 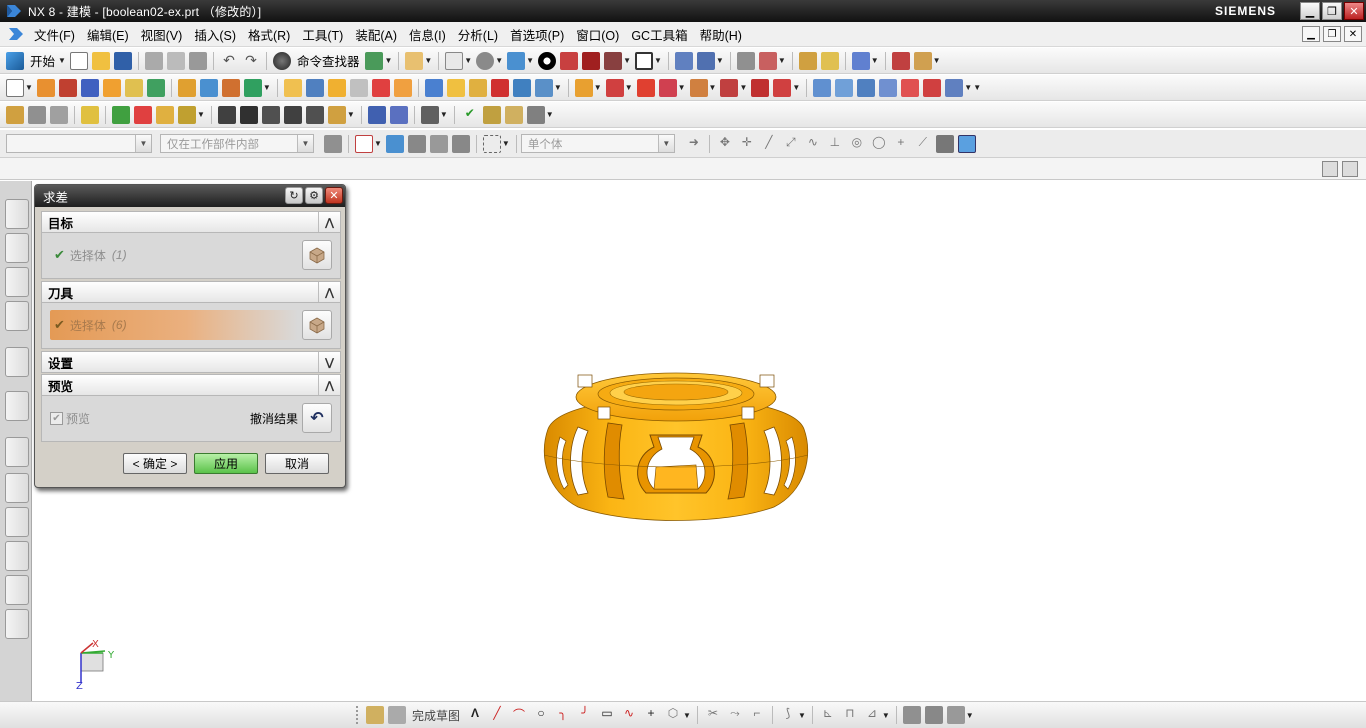 What do you see at coordinates (329, 385) in the screenshot?
I see `collapse-preview-icon: ⋀` at bounding box center [329, 385].